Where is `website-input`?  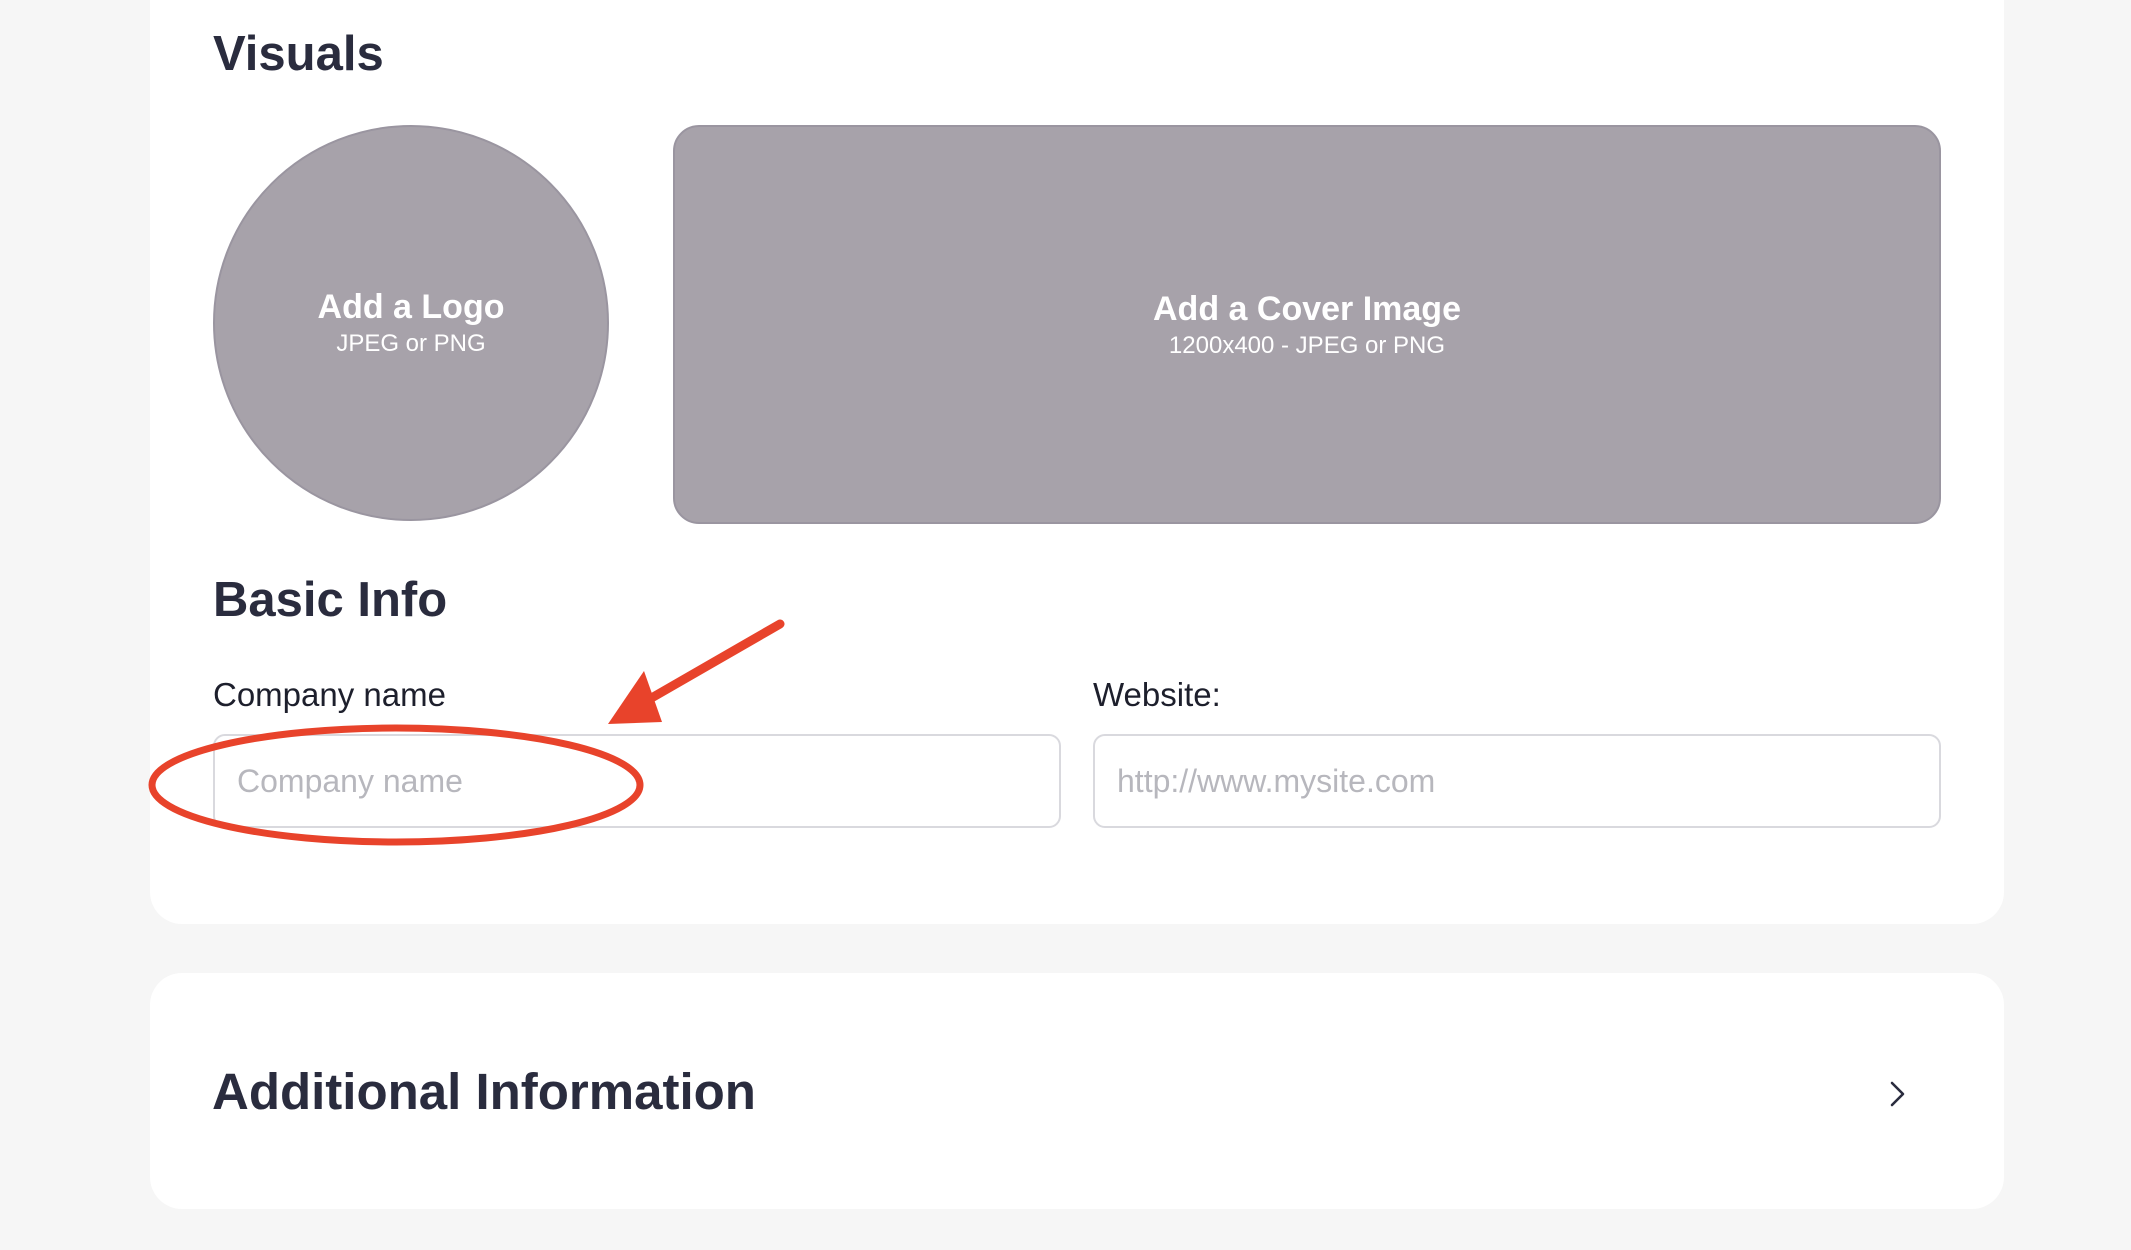 website-input is located at coordinates (1517, 781).